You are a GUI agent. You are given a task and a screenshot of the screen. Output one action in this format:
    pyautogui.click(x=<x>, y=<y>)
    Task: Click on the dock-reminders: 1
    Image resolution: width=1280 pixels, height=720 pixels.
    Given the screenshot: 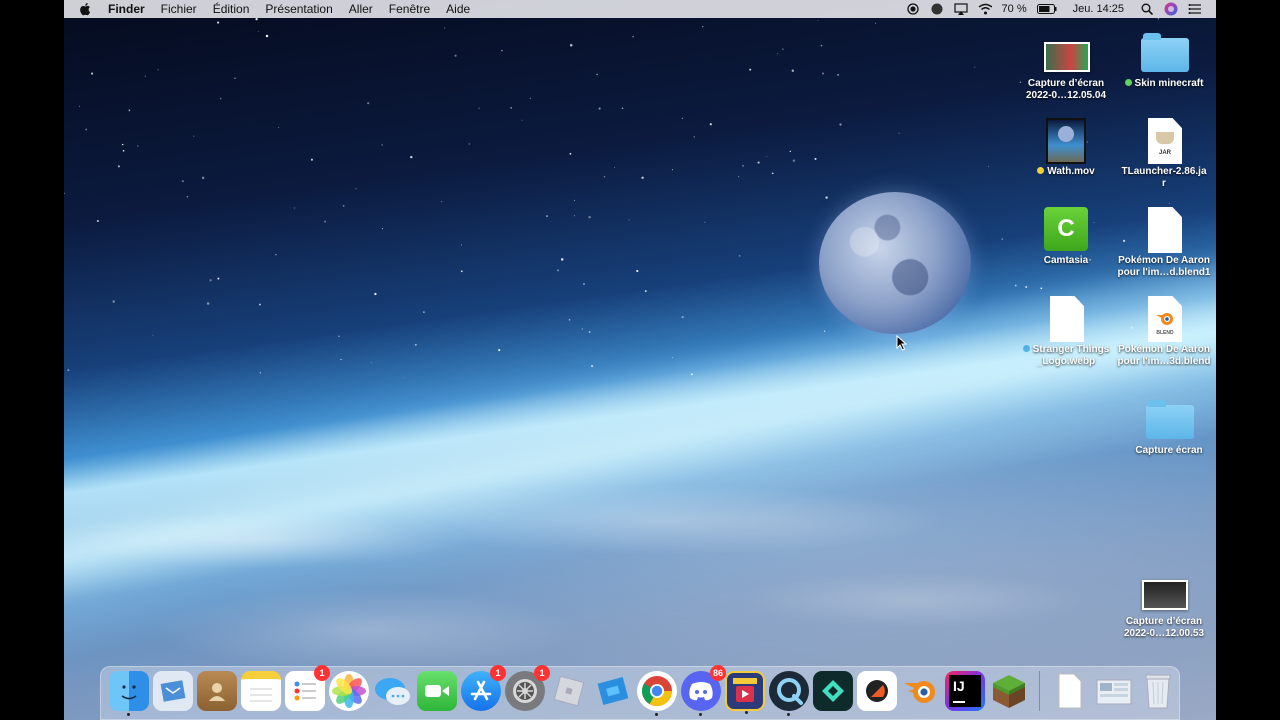 What is the action you would take?
    pyautogui.click(x=307, y=688)
    